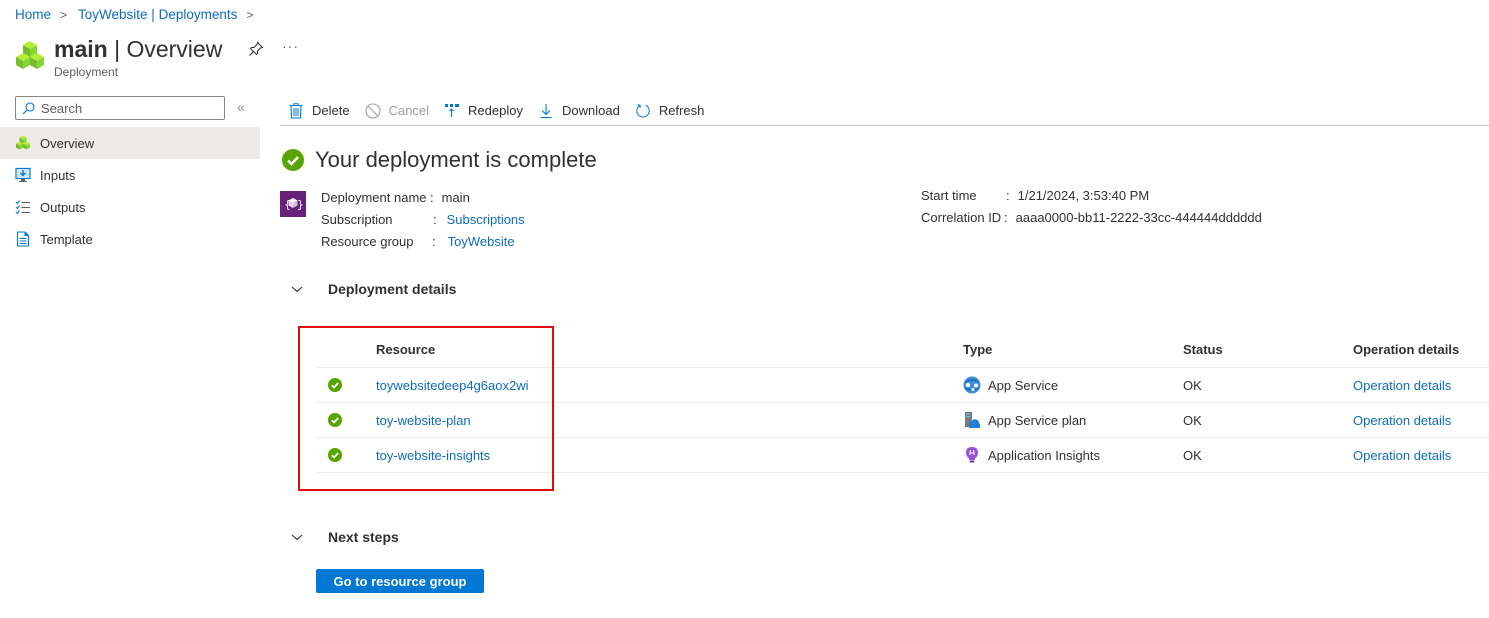 This screenshot has width=1489, height=618. Describe the element at coordinates (579, 111) in the screenshot. I see `download-button: Download` at that location.